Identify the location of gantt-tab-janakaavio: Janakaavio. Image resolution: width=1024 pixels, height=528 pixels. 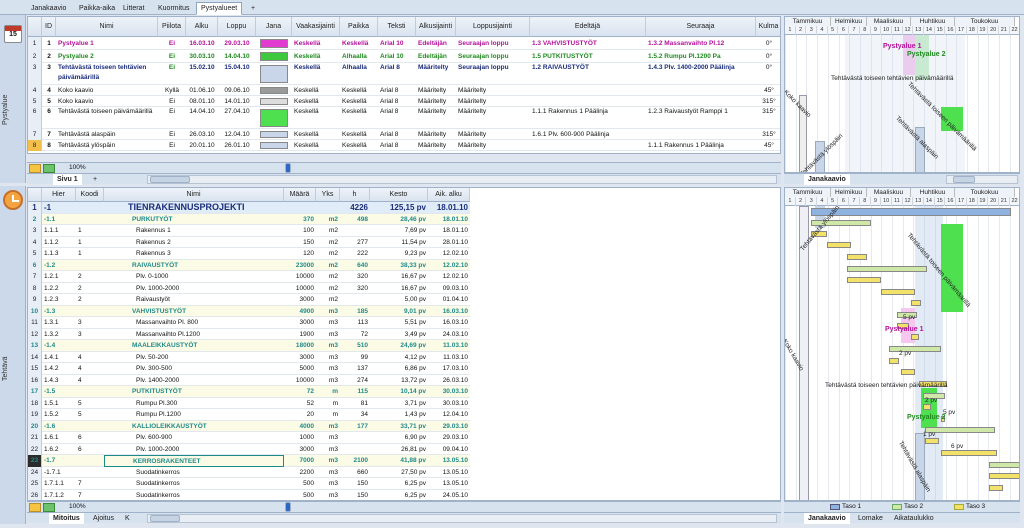
(827, 518).